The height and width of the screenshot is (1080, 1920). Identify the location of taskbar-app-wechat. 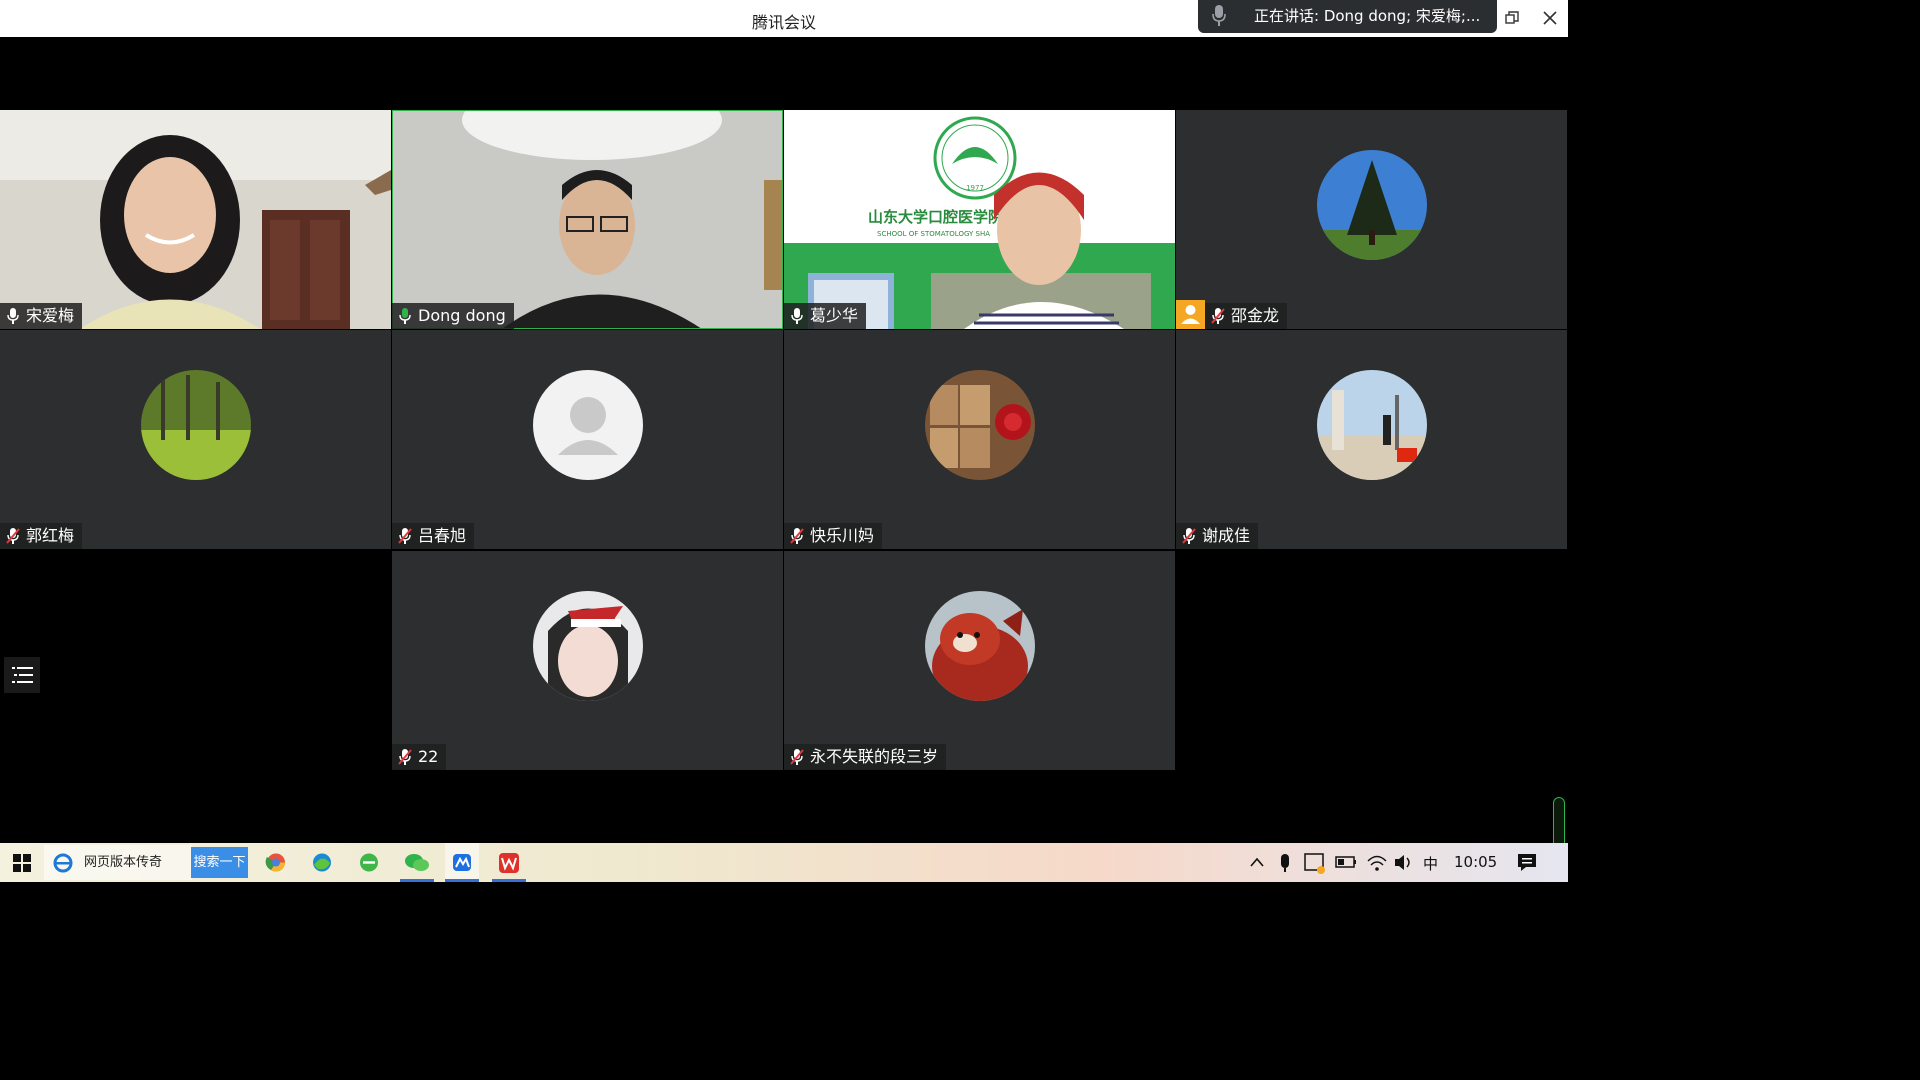
(417, 862).